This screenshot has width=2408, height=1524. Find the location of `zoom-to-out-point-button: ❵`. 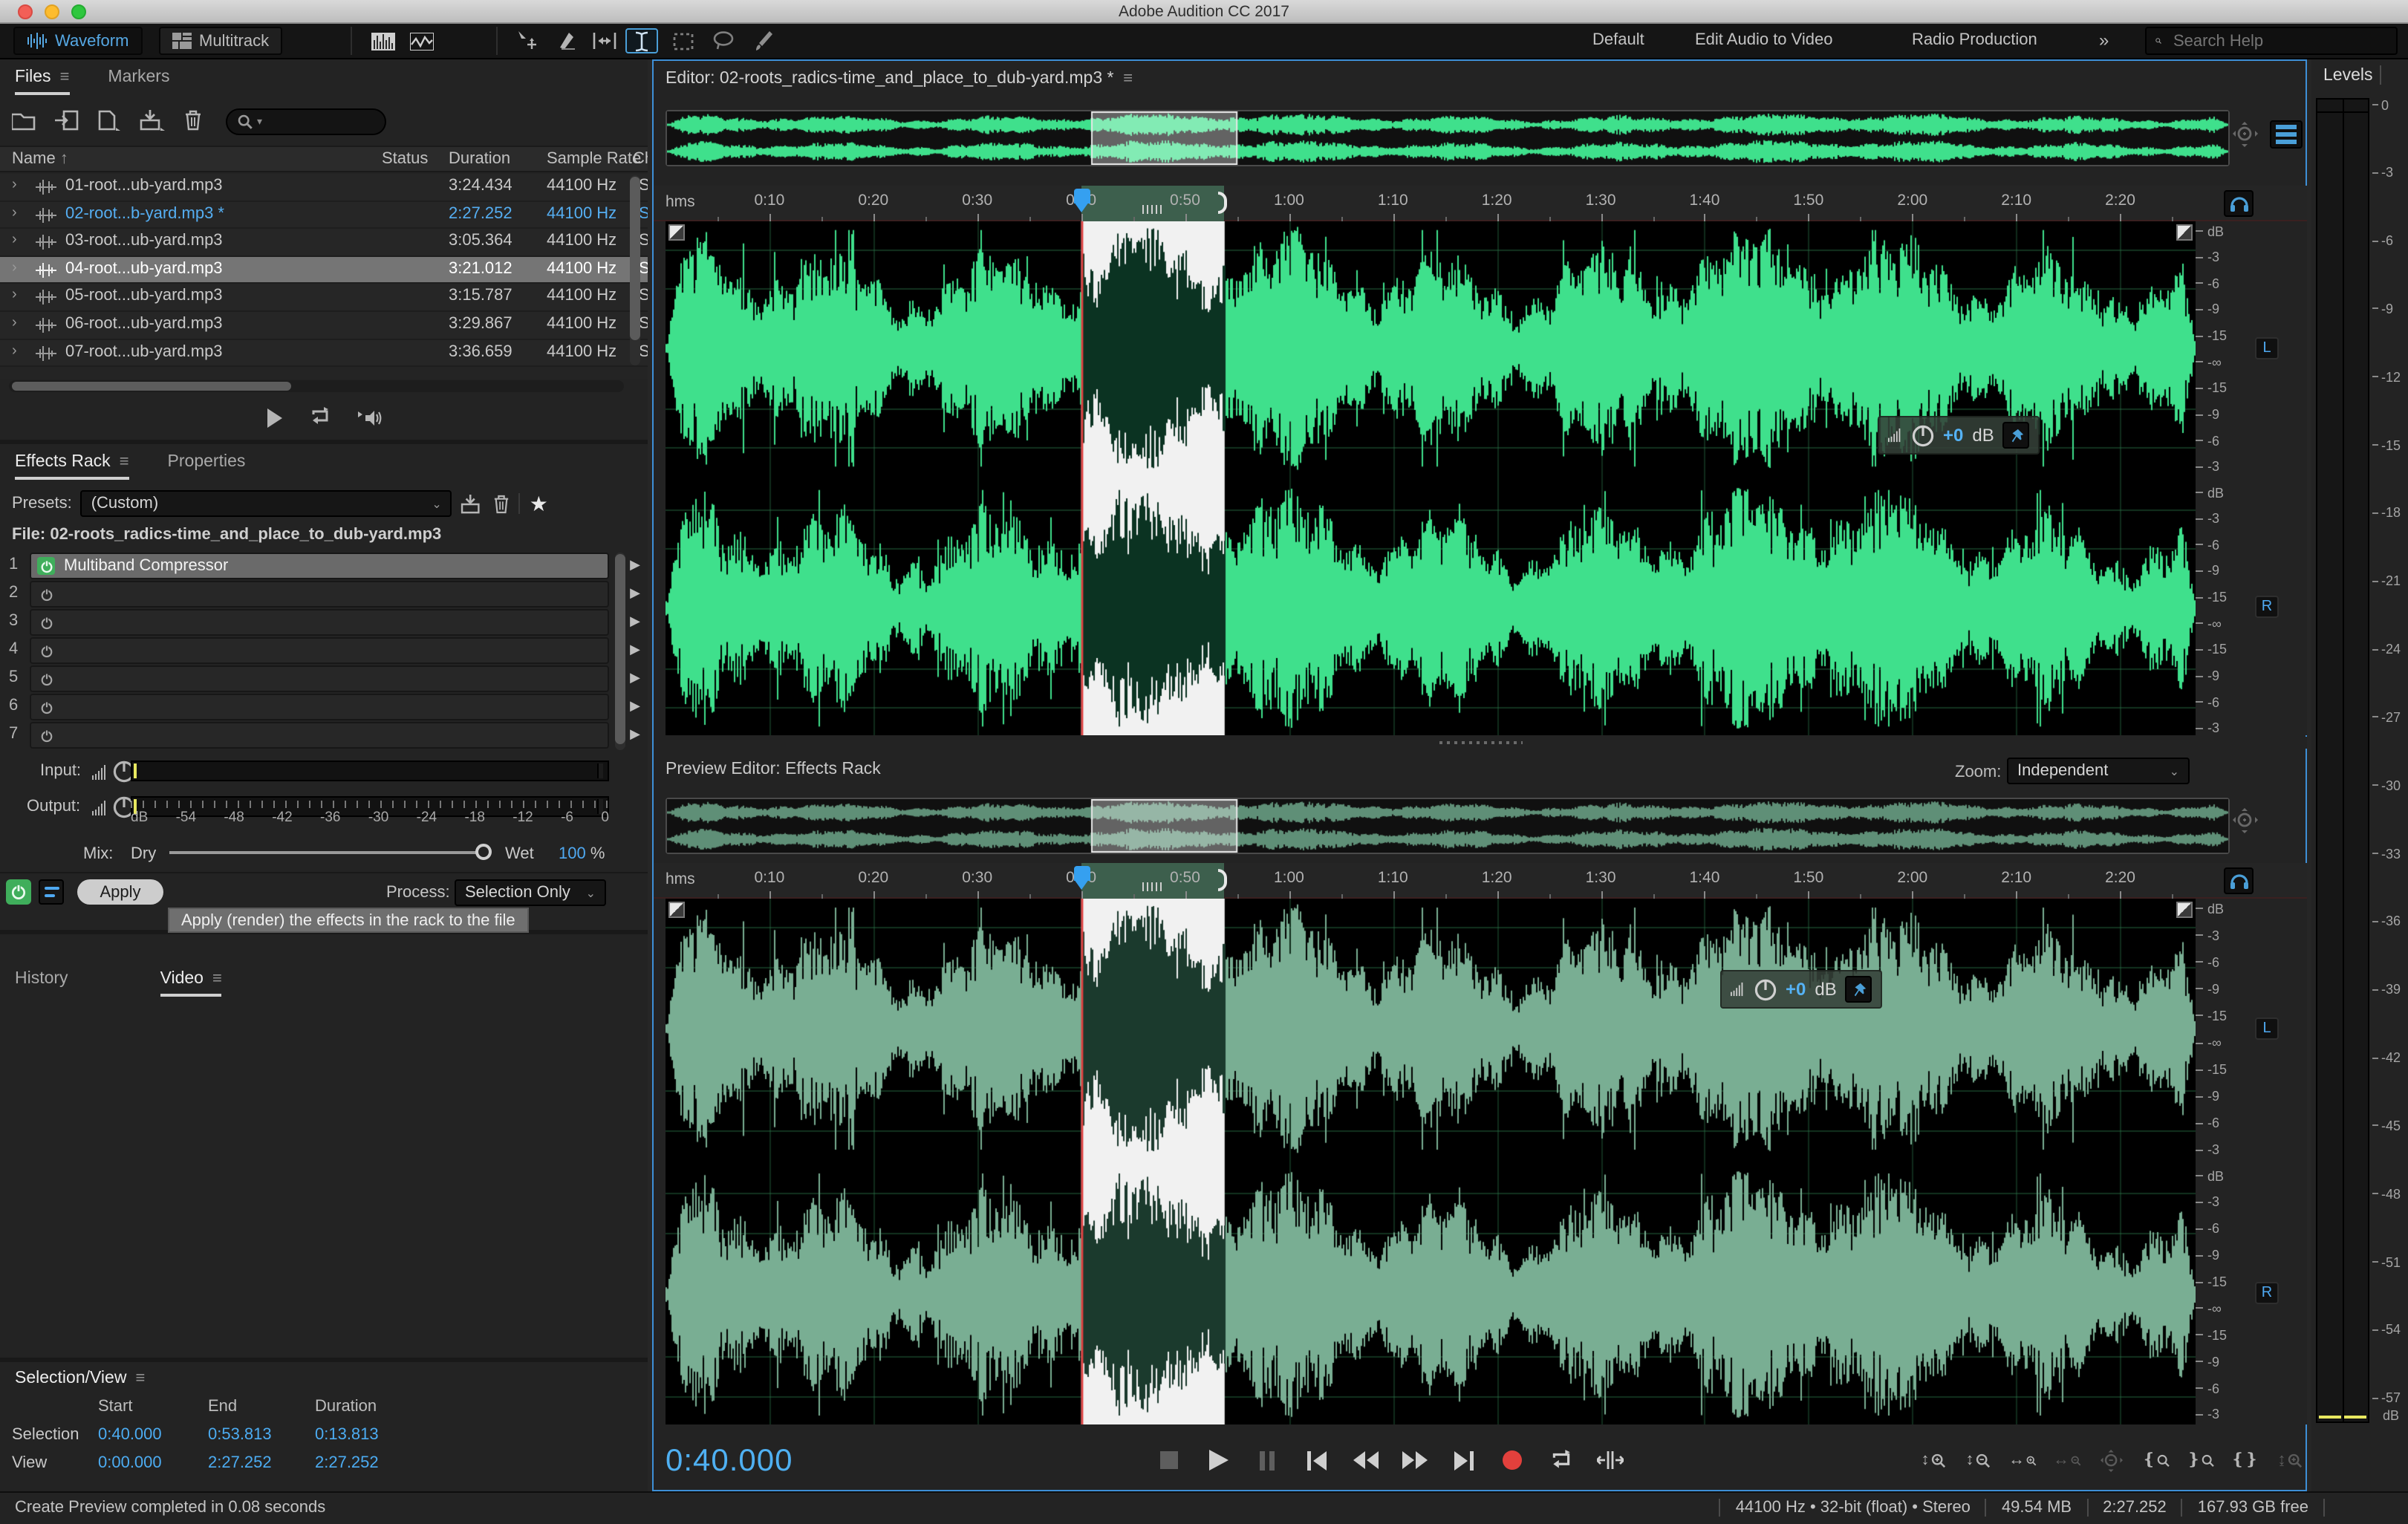

zoom-to-out-point-button: ❵ is located at coordinates (2201, 1460).